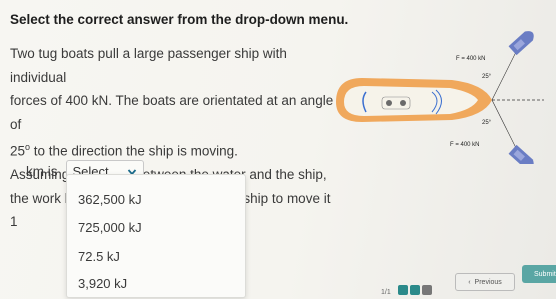 The height and width of the screenshot is (299, 556). Describe the element at coordinates (465, 145) in the screenshot. I see `force-label-bottom: F = 400 kN` at that location.